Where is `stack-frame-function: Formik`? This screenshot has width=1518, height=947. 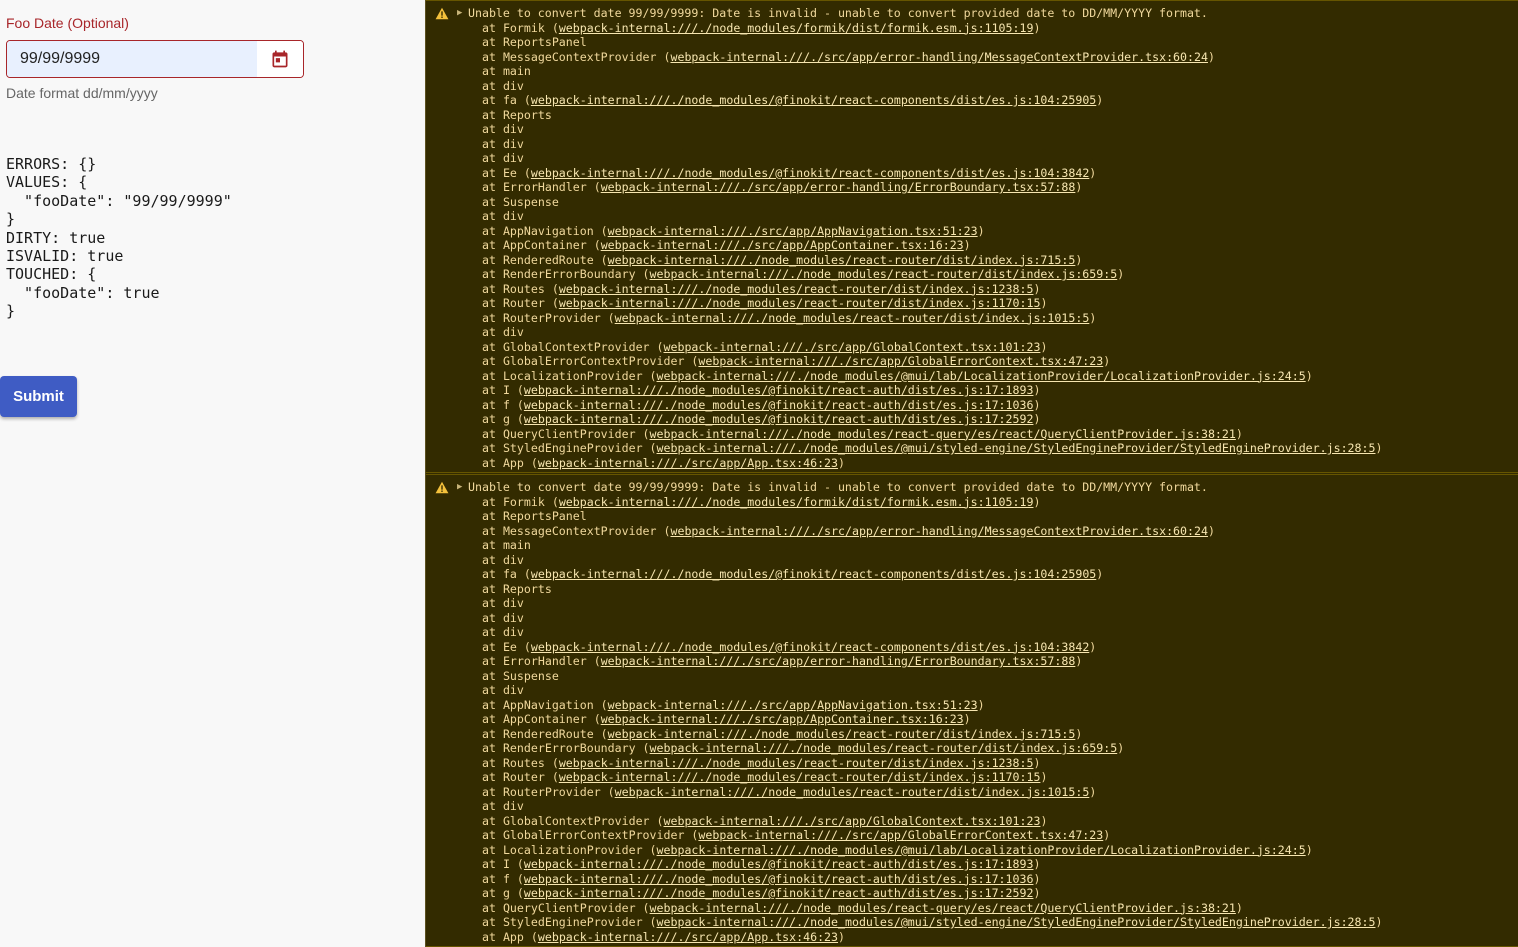
stack-frame-function: Formik is located at coordinates (523, 501).